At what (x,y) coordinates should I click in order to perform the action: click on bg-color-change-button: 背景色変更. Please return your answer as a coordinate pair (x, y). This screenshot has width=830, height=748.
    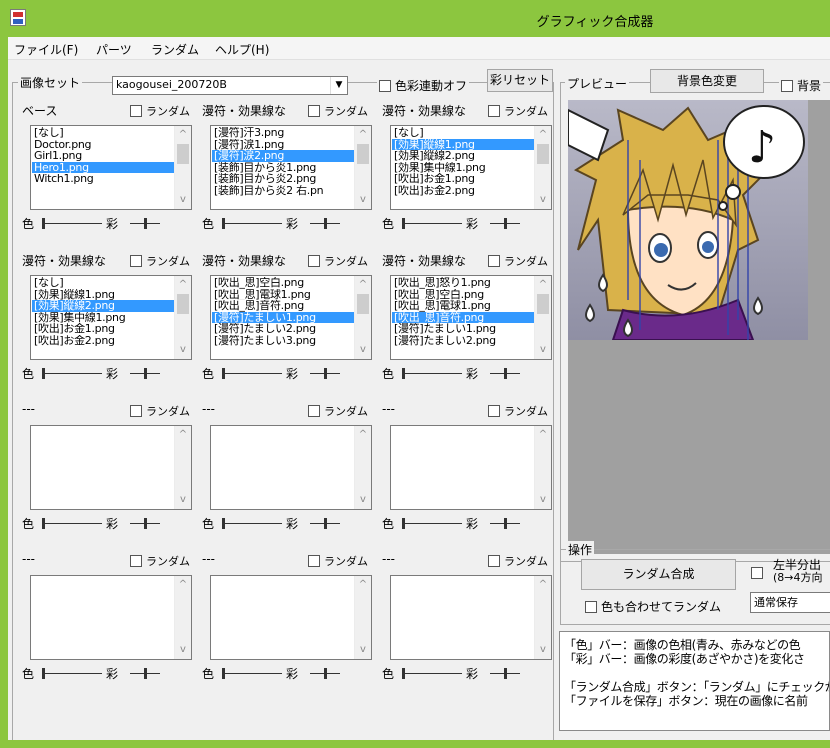
    Looking at the image, I should click on (707, 81).